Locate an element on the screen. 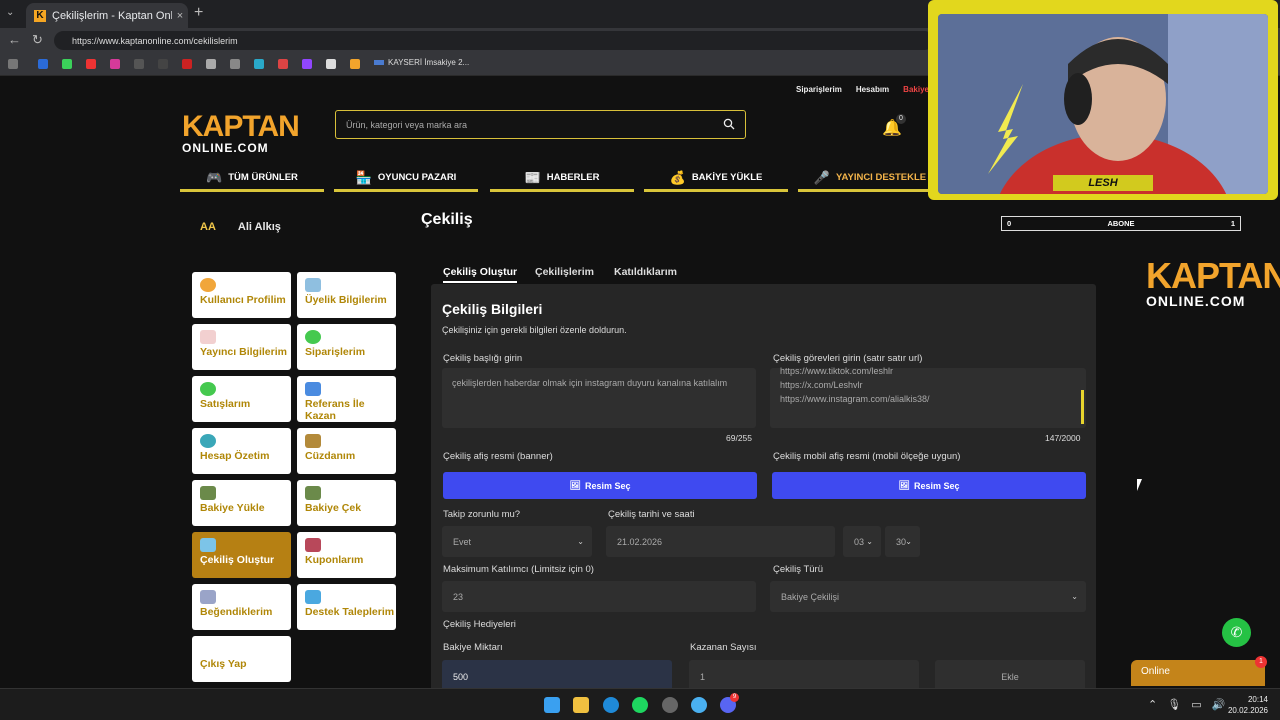  menu-membership: Üyelik Bilgilerim is located at coordinates (346, 295).